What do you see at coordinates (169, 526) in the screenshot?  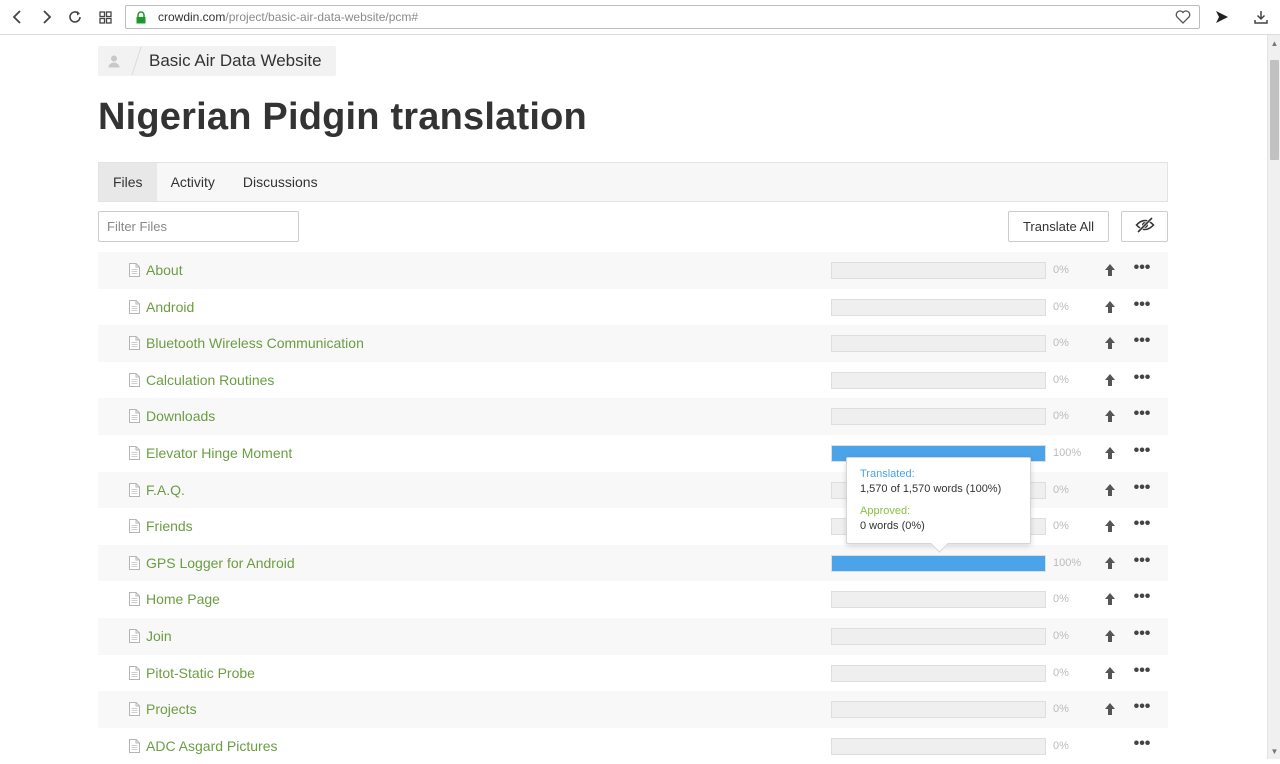 I see `file-name-link: Friends` at bounding box center [169, 526].